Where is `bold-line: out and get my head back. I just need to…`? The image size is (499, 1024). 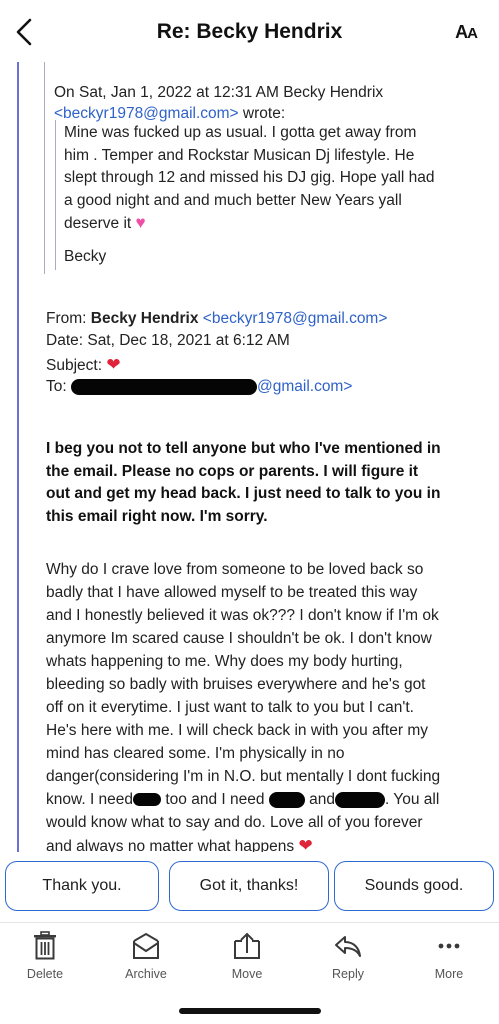 bold-line: out and get my head back. I just need to… is located at coordinates (243, 493).